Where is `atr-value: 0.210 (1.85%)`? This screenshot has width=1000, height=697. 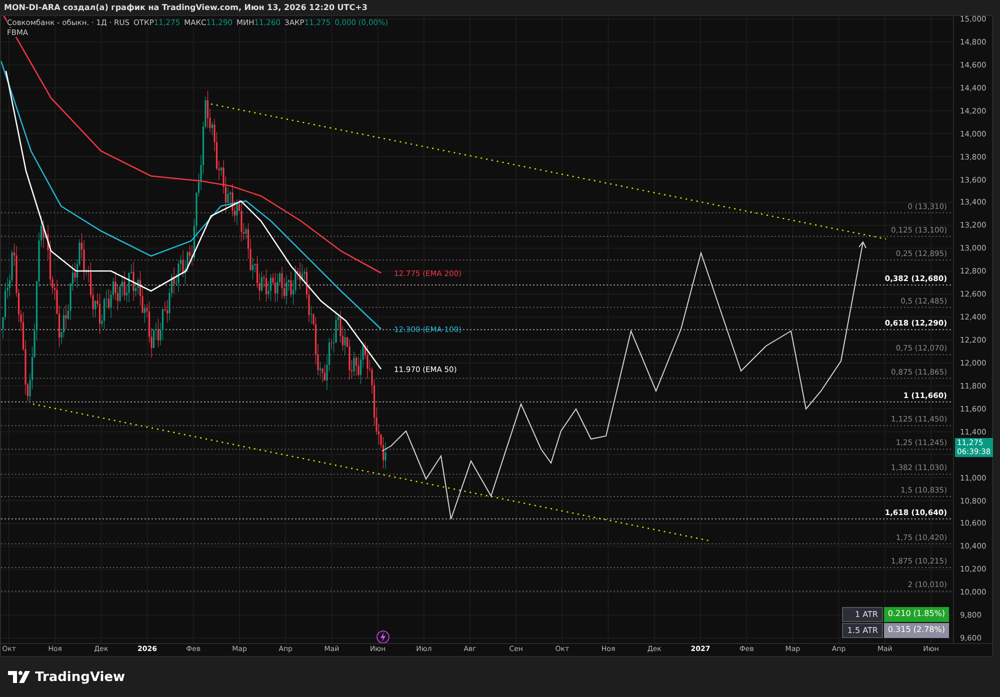
atr-value: 0.210 (1.85%) is located at coordinates (916, 614).